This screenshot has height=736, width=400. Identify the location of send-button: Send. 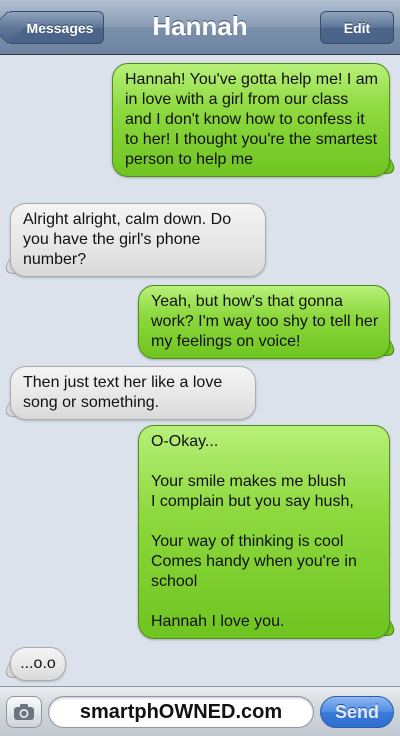
(357, 712).